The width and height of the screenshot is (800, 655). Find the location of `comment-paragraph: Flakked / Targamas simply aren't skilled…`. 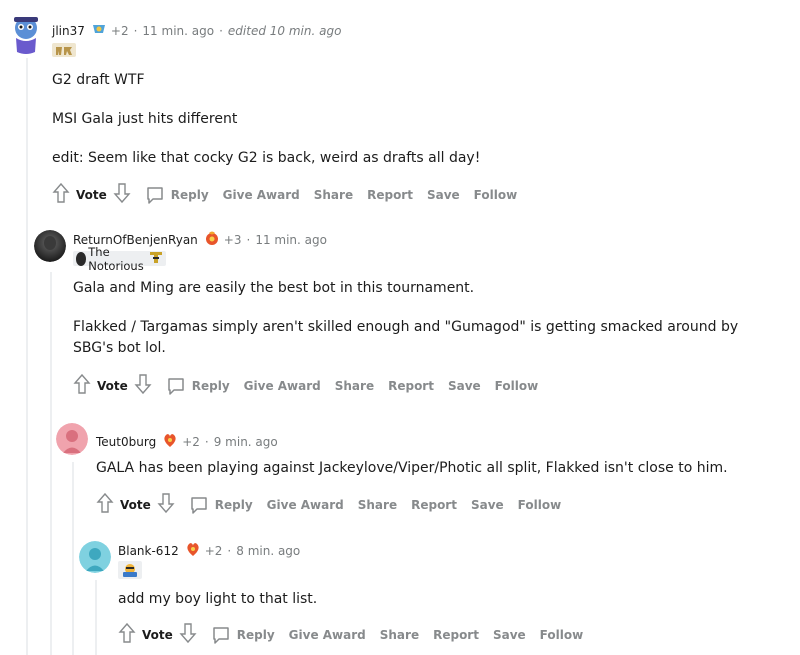

comment-paragraph: Flakked / Targamas simply aren't skilled… is located at coordinates (406, 337).